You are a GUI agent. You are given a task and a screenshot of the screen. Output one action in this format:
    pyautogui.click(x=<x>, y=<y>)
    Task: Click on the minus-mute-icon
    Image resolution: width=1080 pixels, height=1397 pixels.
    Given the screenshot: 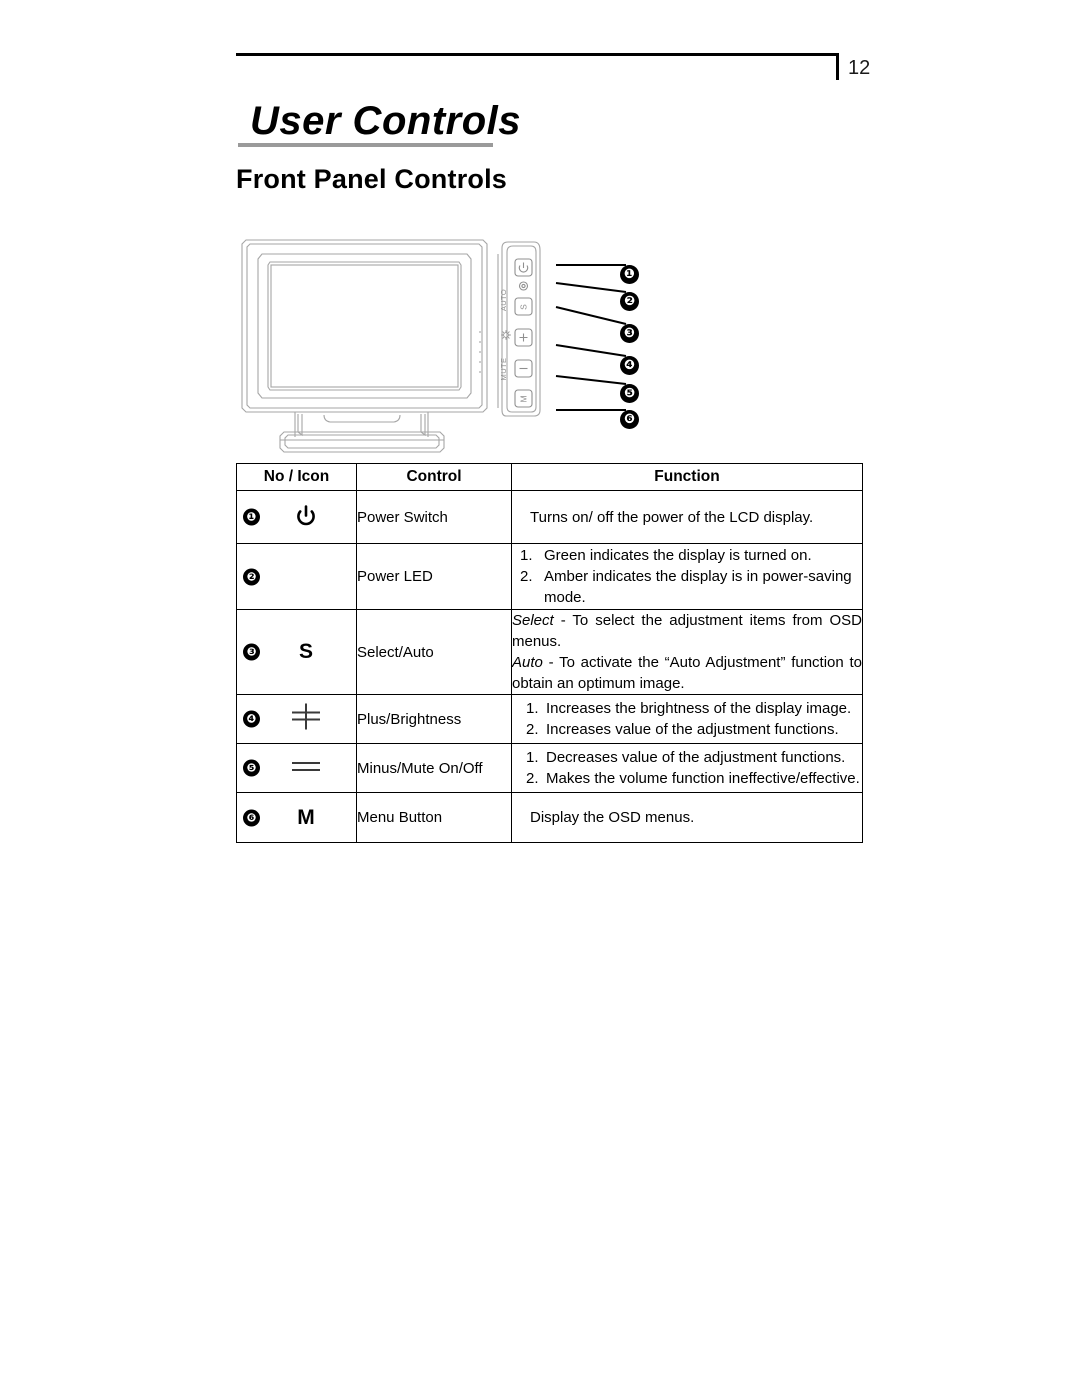 What is the action you would take?
    pyautogui.click(x=306, y=768)
    